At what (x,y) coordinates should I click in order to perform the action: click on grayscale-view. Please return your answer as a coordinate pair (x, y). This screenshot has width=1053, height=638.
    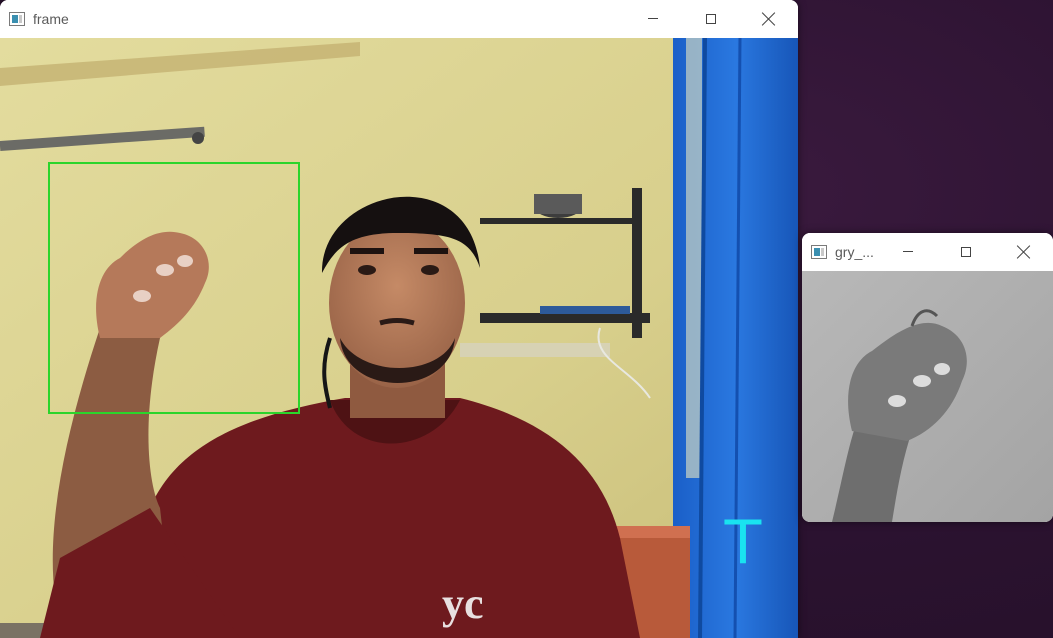
    Looking at the image, I should click on (927, 396).